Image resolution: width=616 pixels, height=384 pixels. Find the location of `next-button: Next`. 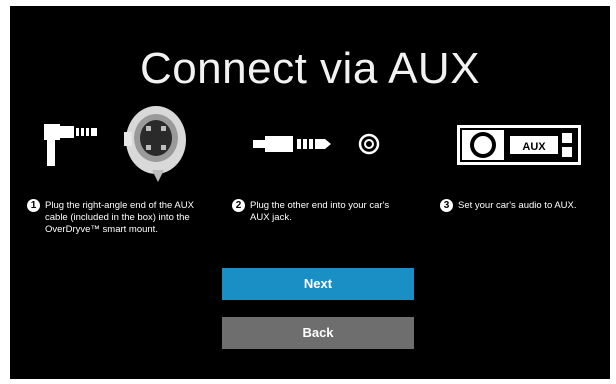

next-button: Next is located at coordinates (318, 284).